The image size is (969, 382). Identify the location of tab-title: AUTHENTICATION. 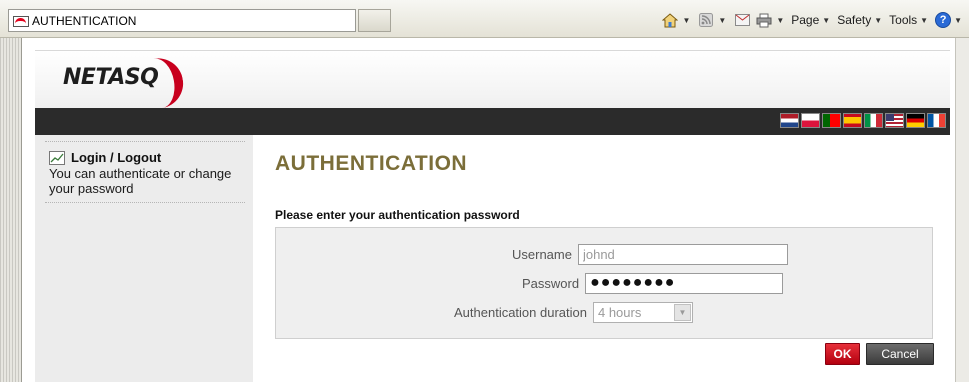
(84, 20).